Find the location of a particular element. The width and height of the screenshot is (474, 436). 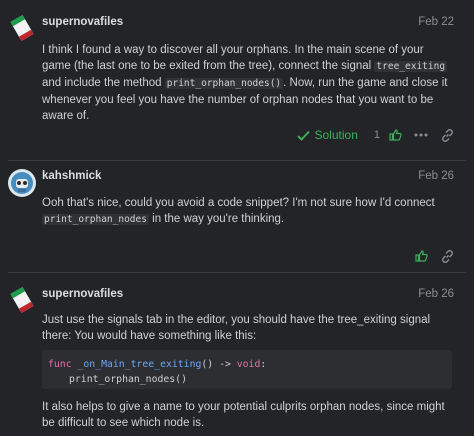

inline-code: print_orphan_nodes is located at coordinates (95, 219).